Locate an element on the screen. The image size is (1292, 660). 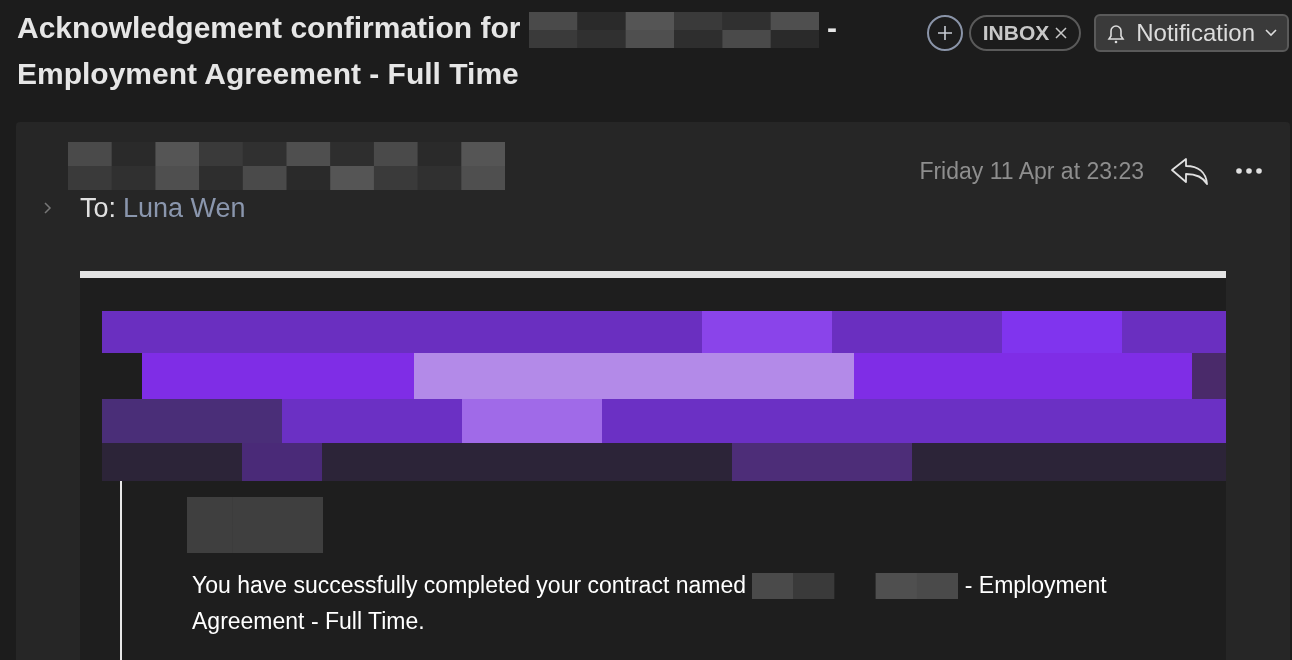
message-text: Agreement - Full Time. is located at coordinates (309, 621).